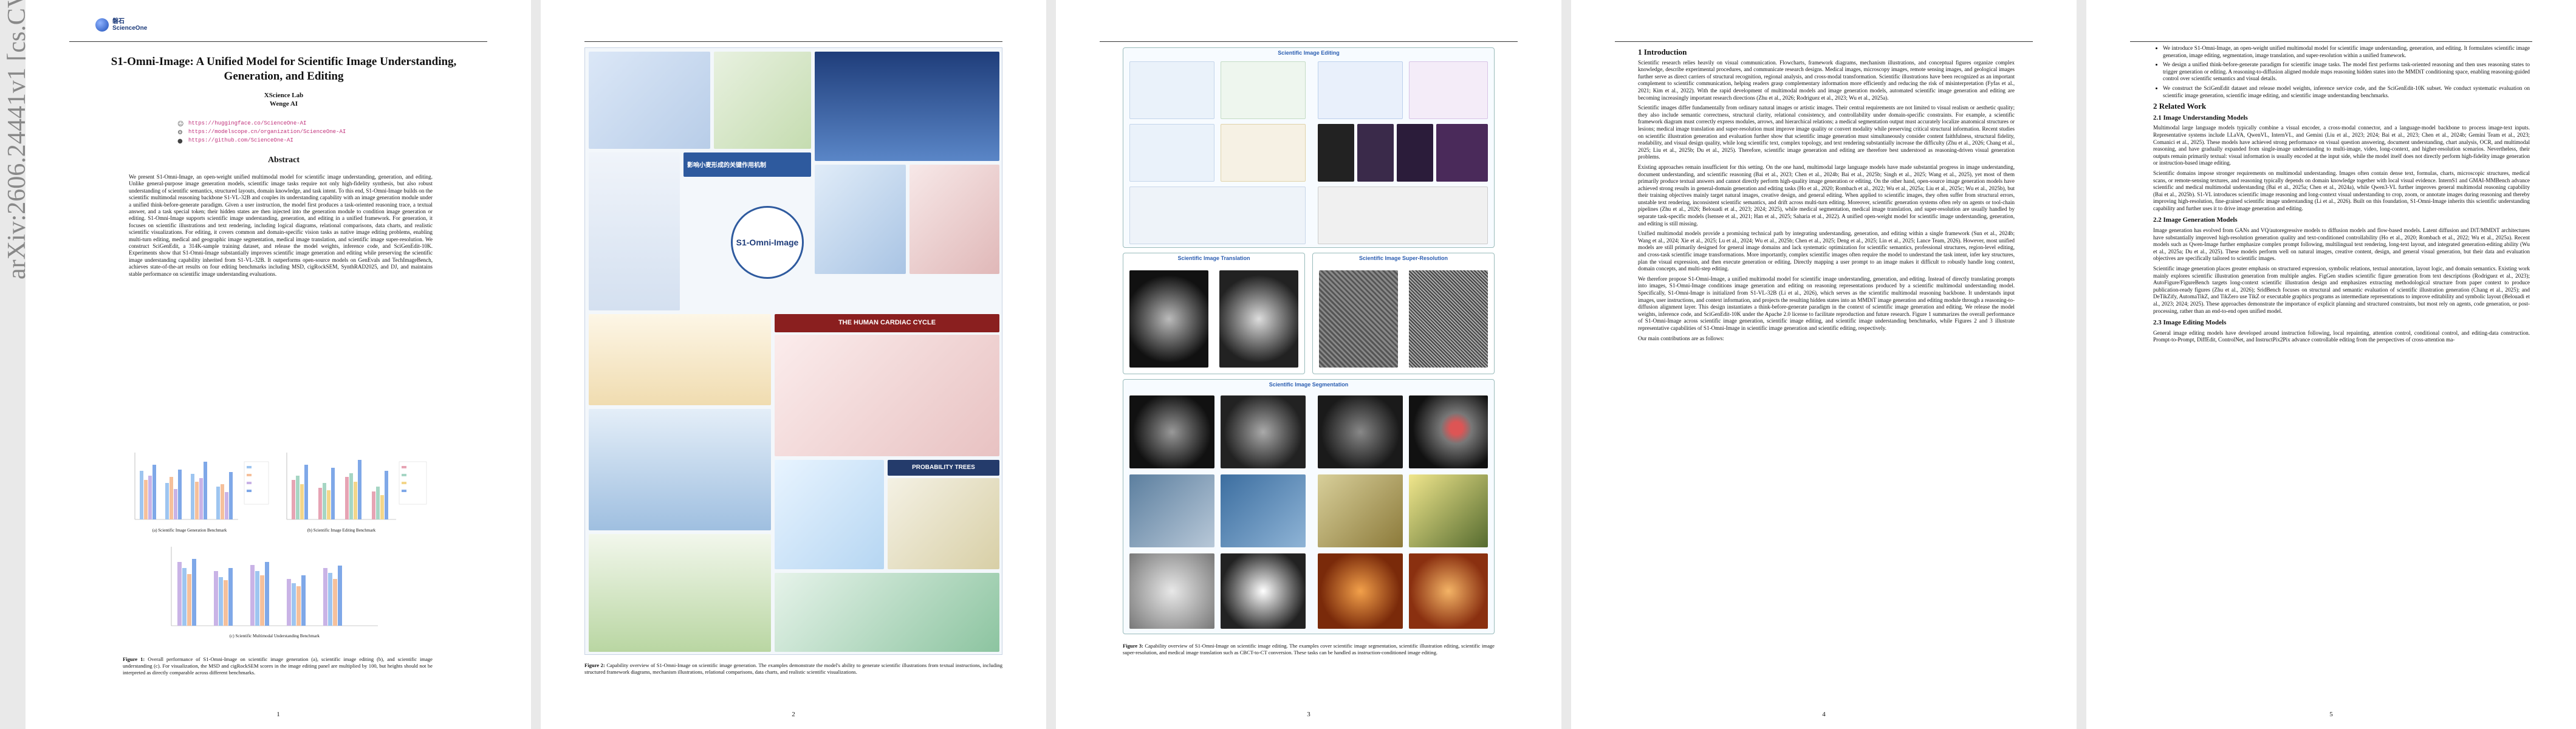  I want to click on bar-group-c2, so click(224, 597).